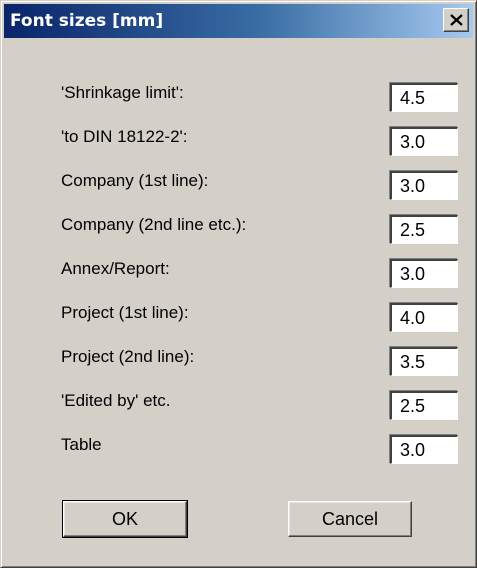 The height and width of the screenshot is (568, 477). What do you see at coordinates (350, 519) in the screenshot?
I see `cancel-button: Cancel` at bounding box center [350, 519].